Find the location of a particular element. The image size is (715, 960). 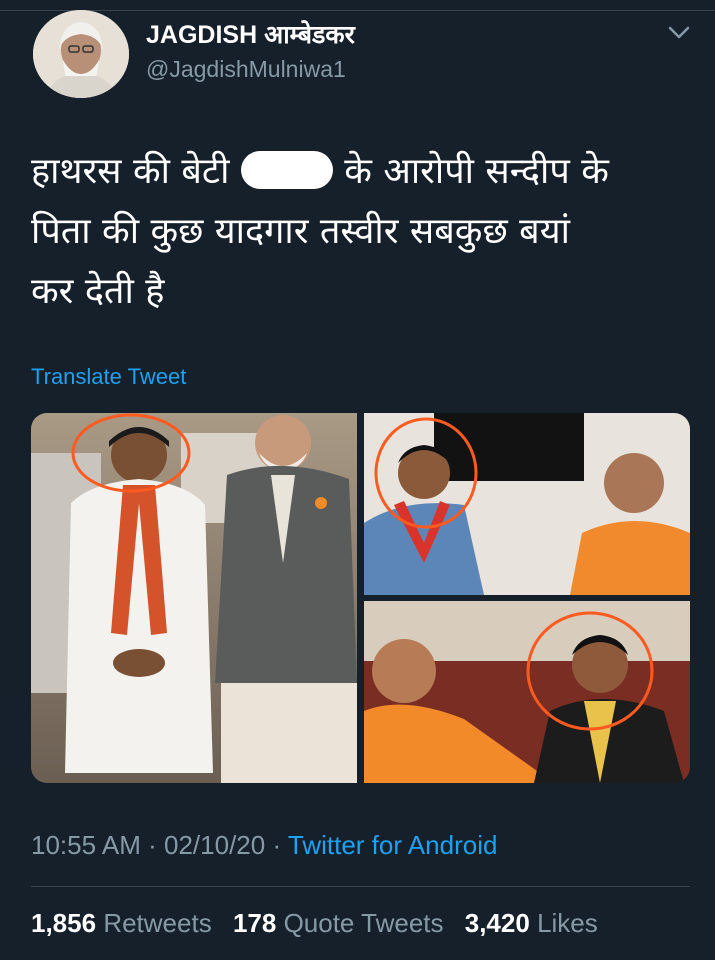

quotes-label: Quote Tweets is located at coordinates (363, 923).